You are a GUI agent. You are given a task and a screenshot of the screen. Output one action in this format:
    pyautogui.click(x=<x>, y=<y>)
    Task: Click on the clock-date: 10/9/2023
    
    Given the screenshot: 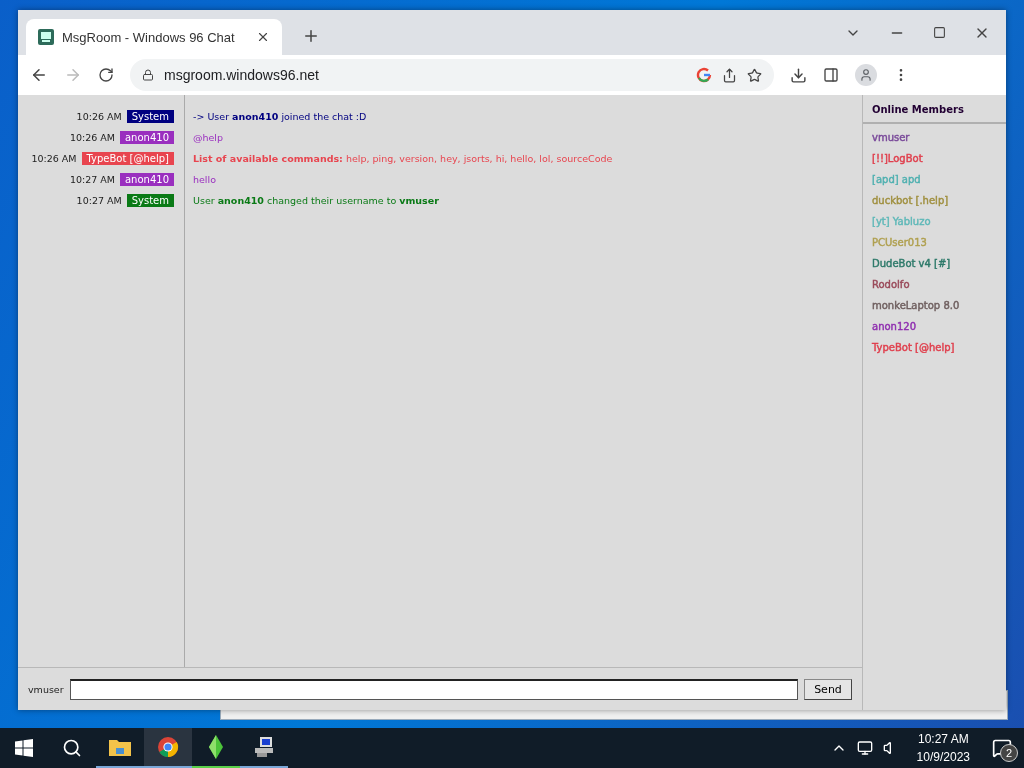 What is the action you would take?
    pyautogui.click(x=943, y=757)
    